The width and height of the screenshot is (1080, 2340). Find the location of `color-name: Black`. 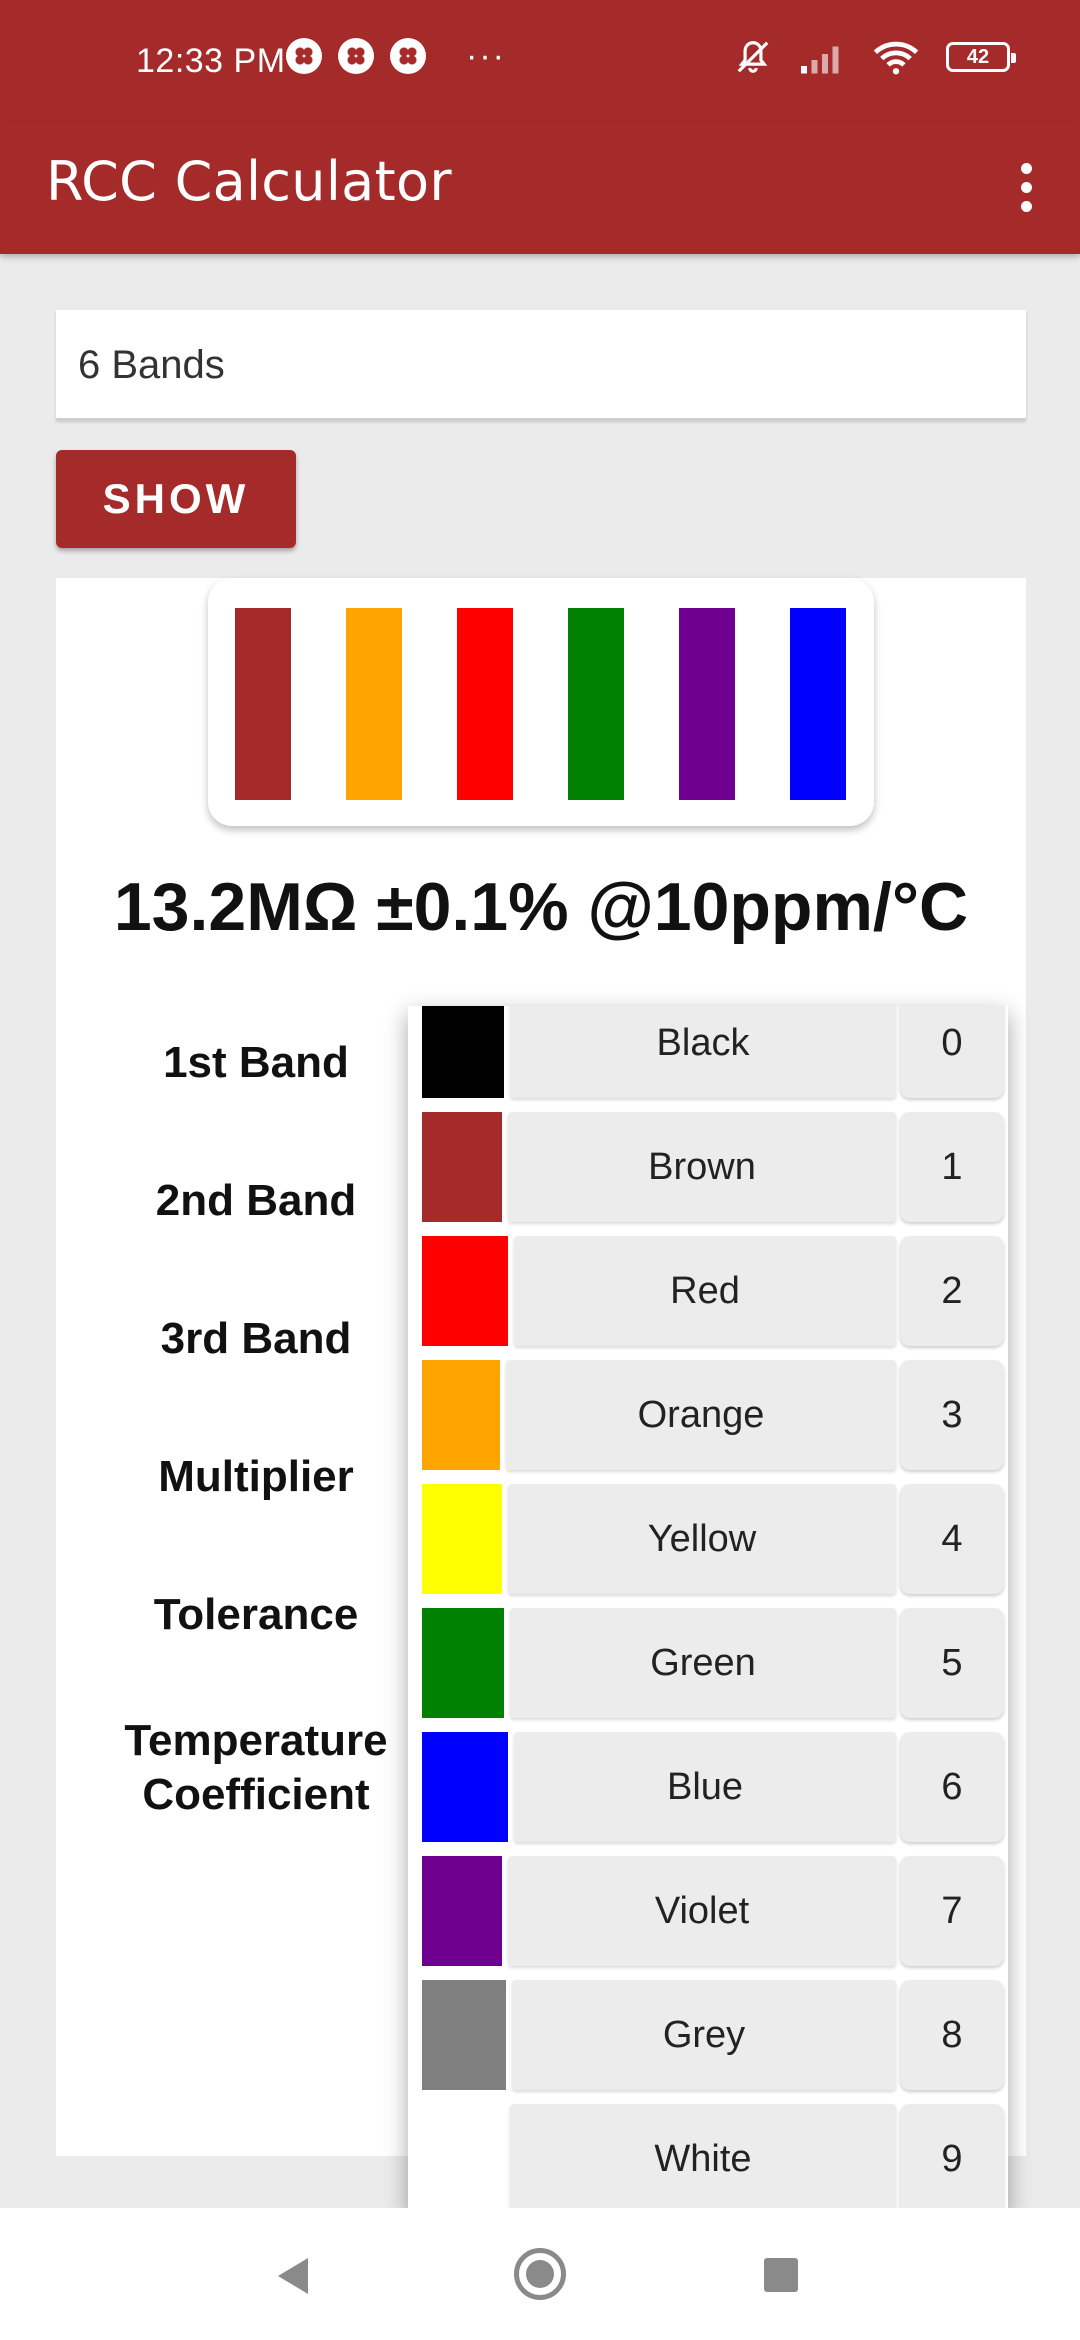

color-name: Black is located at coordinates (703, 1052).